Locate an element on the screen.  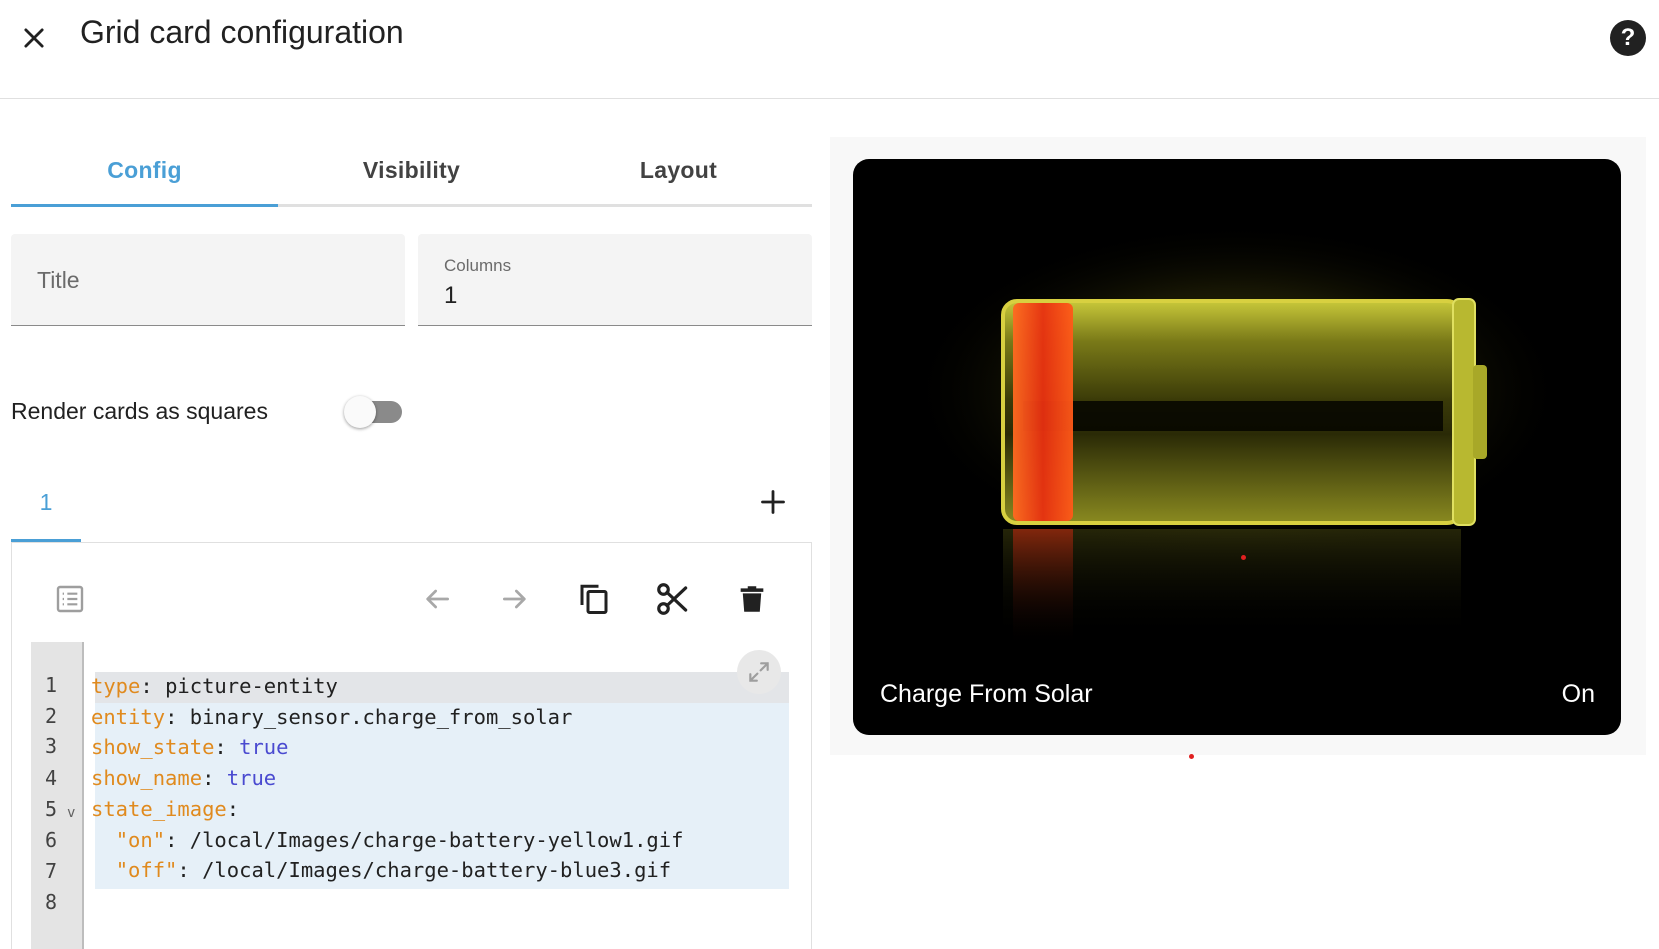
card-tabs: 1 is located at coordinates (411, 502).